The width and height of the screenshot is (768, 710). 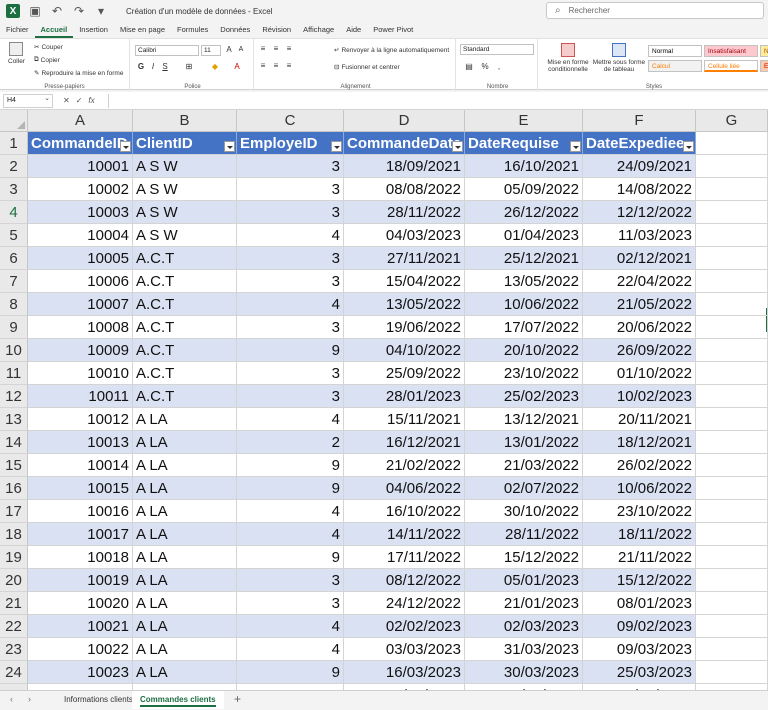 What do you see at coordinates (14, 419) in the screenshot?
I see `row-header: 13` at bounding box center [14, 419].